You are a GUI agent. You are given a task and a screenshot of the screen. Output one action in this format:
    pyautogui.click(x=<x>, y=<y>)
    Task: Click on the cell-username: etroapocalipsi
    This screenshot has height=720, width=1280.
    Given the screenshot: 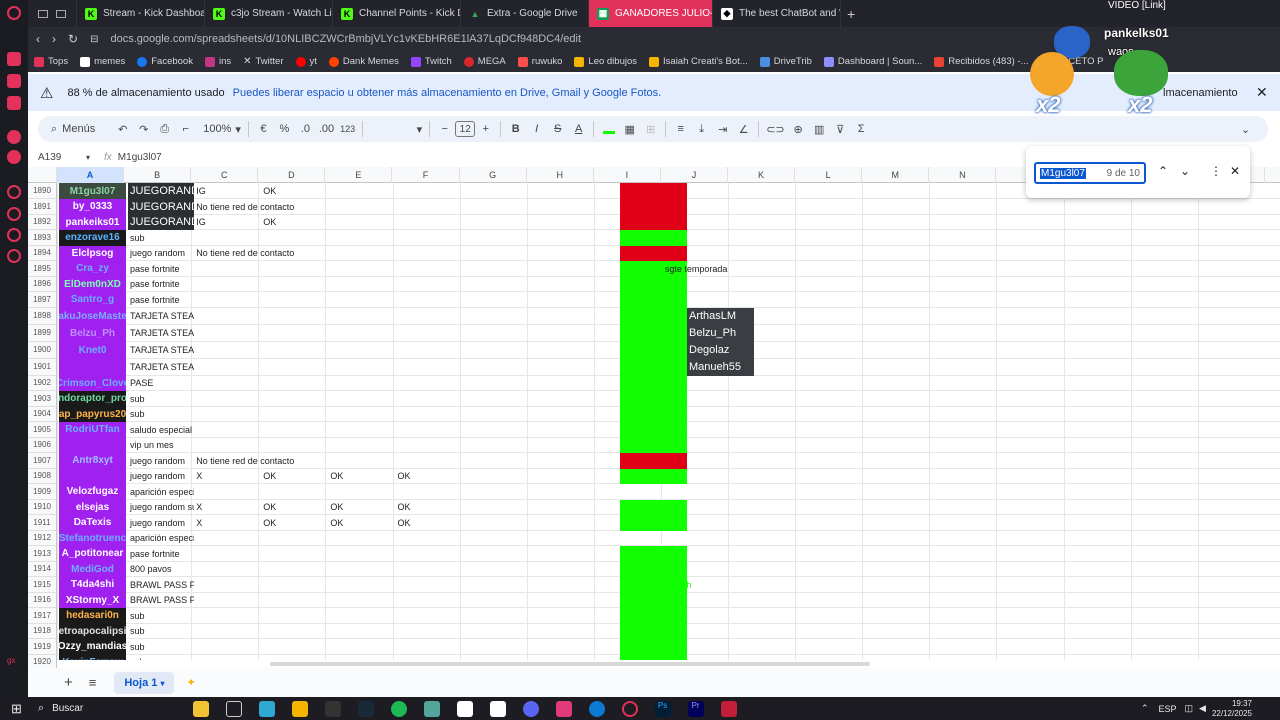 What is the action you would take?
    pyautogui.click(x=92, y=631)
    